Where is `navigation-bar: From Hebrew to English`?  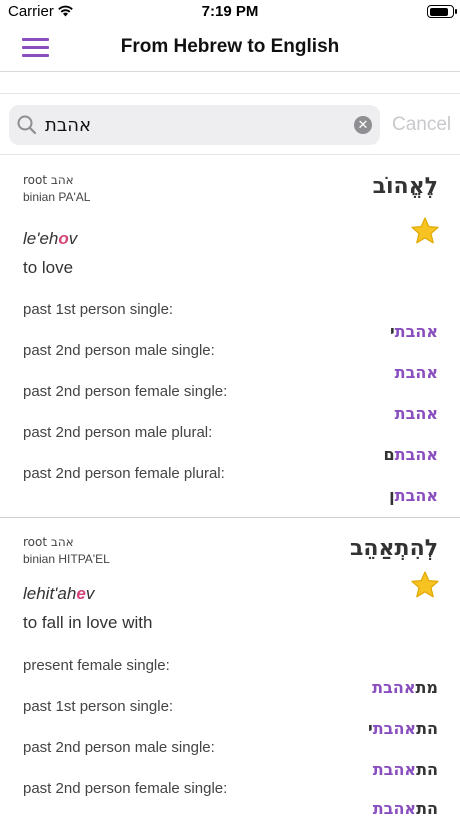
navigation-bar: From Hebrew to English is located at coordinates (230, 48).